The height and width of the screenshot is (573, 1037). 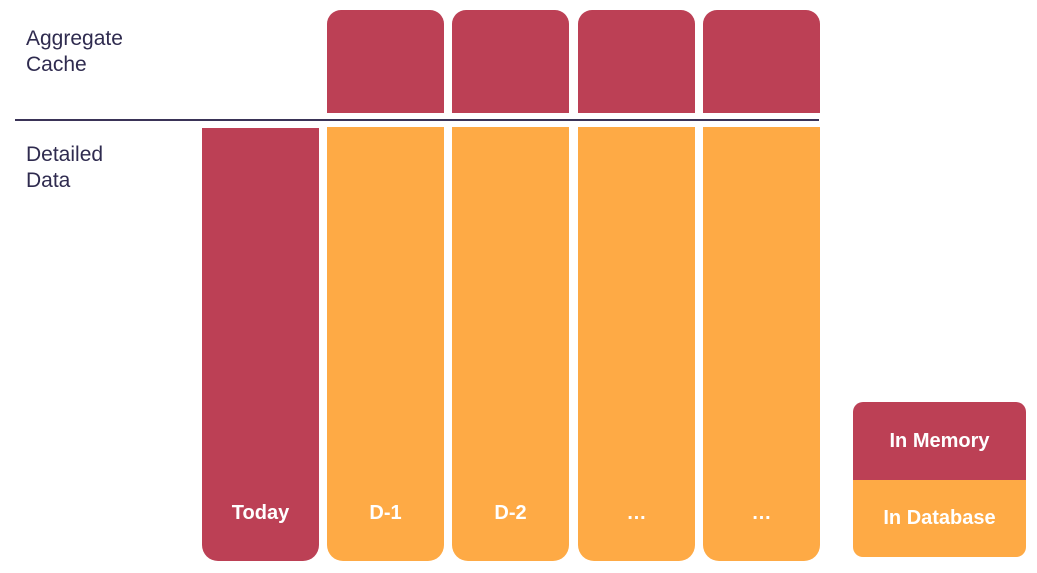 I want to click on column-label: Today, so click(x=260, y=513).